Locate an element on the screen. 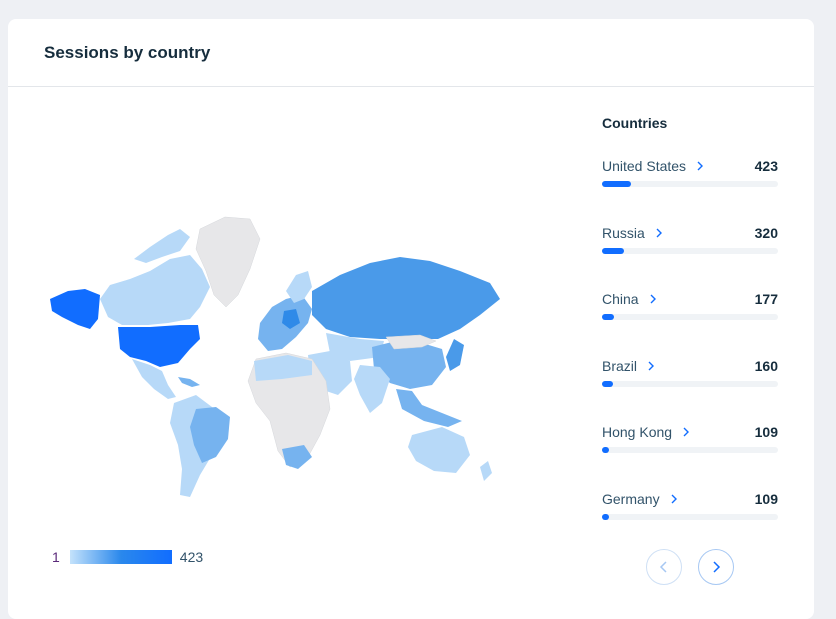  country-name-link: China is located at coordinates (629, 299).